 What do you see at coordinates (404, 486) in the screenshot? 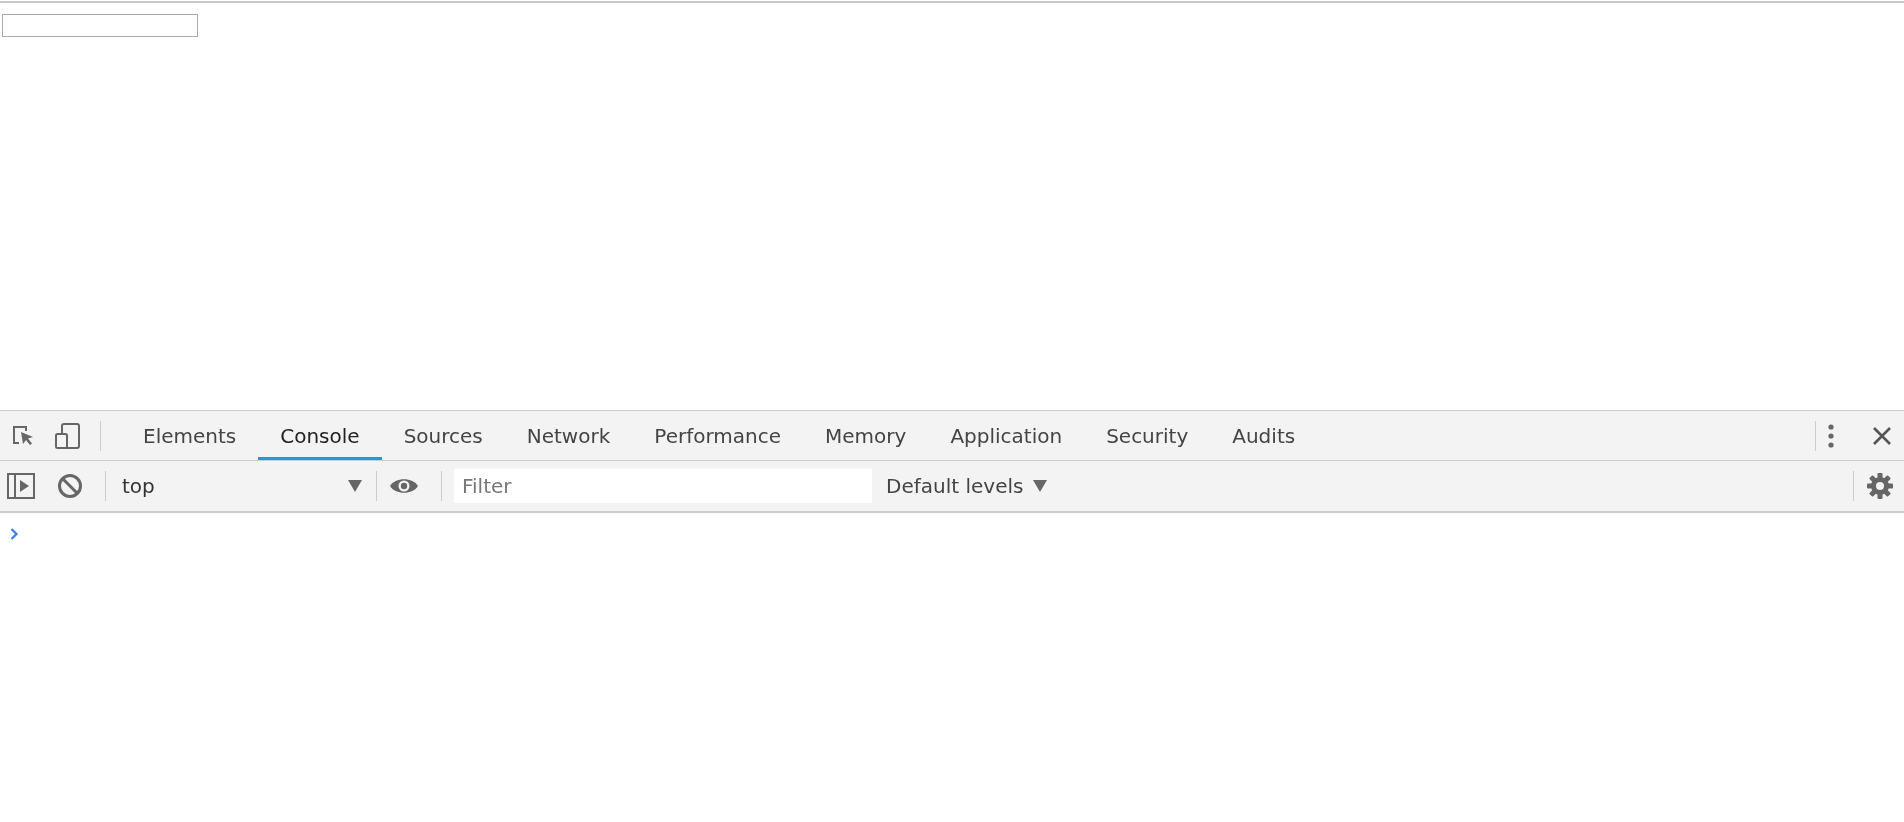
I see `eye-icon` at bounding box center [404, 486].